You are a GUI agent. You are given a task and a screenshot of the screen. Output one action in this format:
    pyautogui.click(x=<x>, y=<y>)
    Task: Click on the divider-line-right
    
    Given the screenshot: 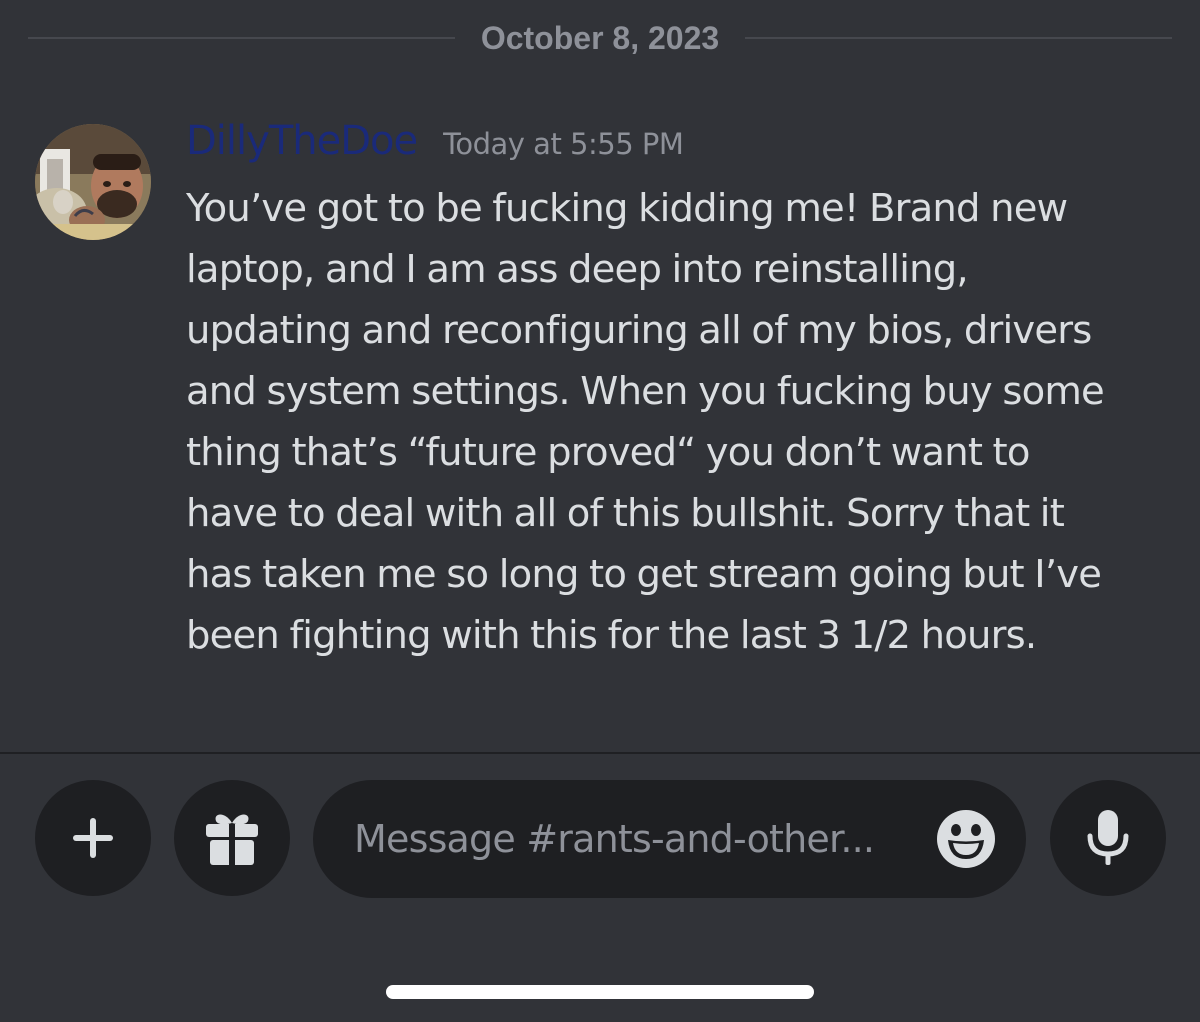 What is the action you would take?
    pyautogui.click(x=958, y=38)
    